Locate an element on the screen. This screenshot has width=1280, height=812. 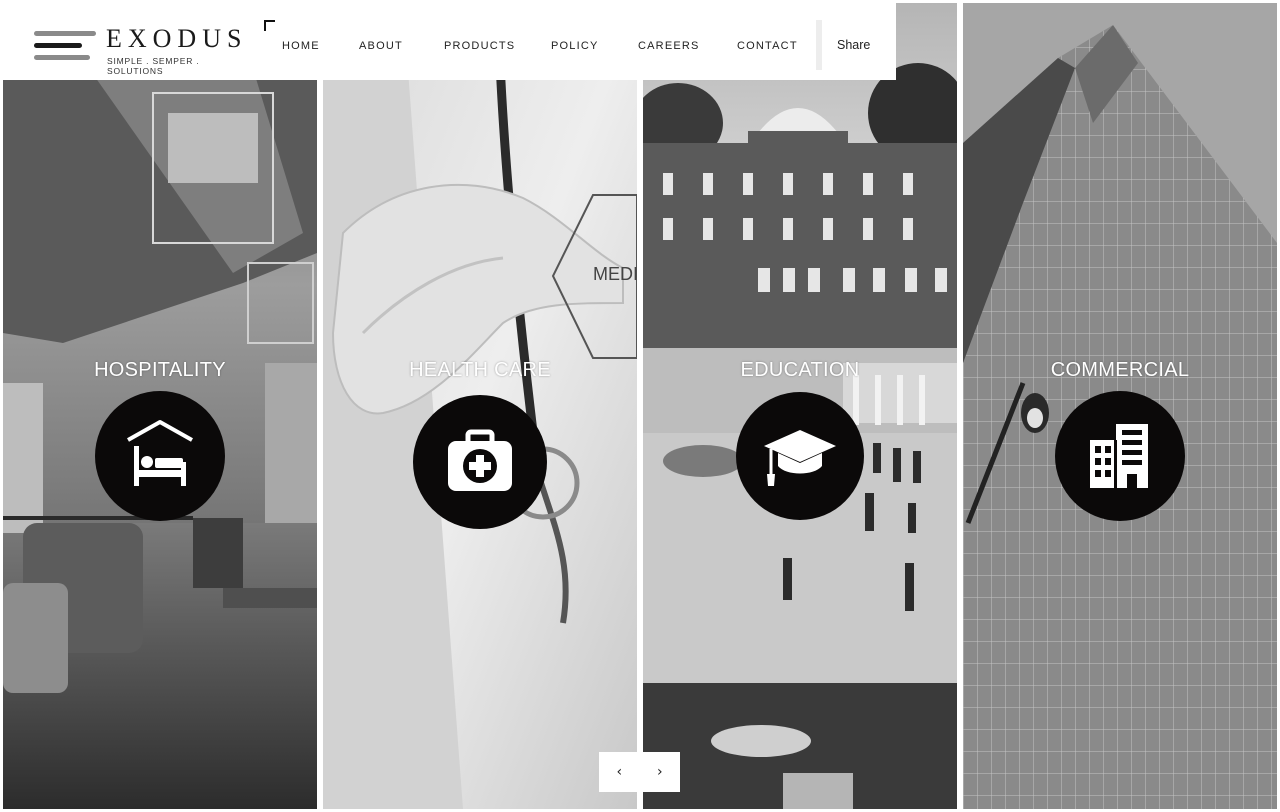
medic-sign-text: MEDIC is located at coordinates (615, 274).